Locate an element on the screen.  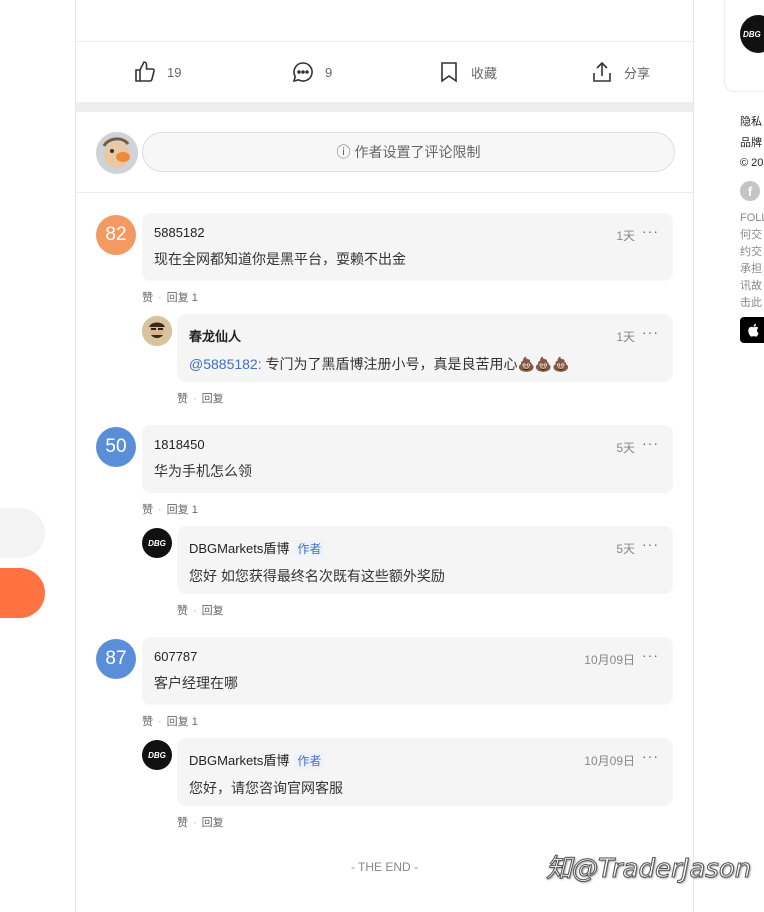
sidebar-follow-text: FOLL 何交 约交 承担 讯故 击此 is located at coordinates (752, 260).